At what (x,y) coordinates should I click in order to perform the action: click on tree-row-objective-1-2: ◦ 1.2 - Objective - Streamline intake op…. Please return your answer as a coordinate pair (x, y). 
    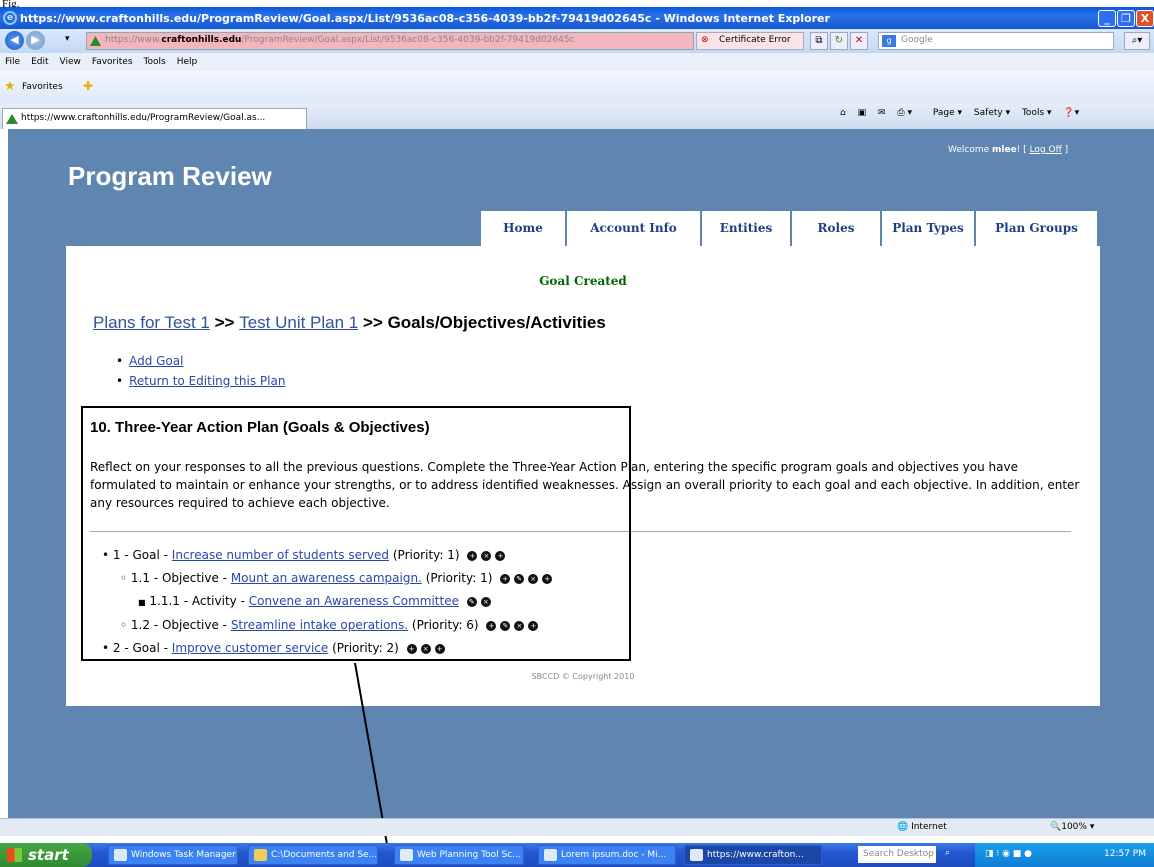
    Looking at the image, I should click on (327, 625).